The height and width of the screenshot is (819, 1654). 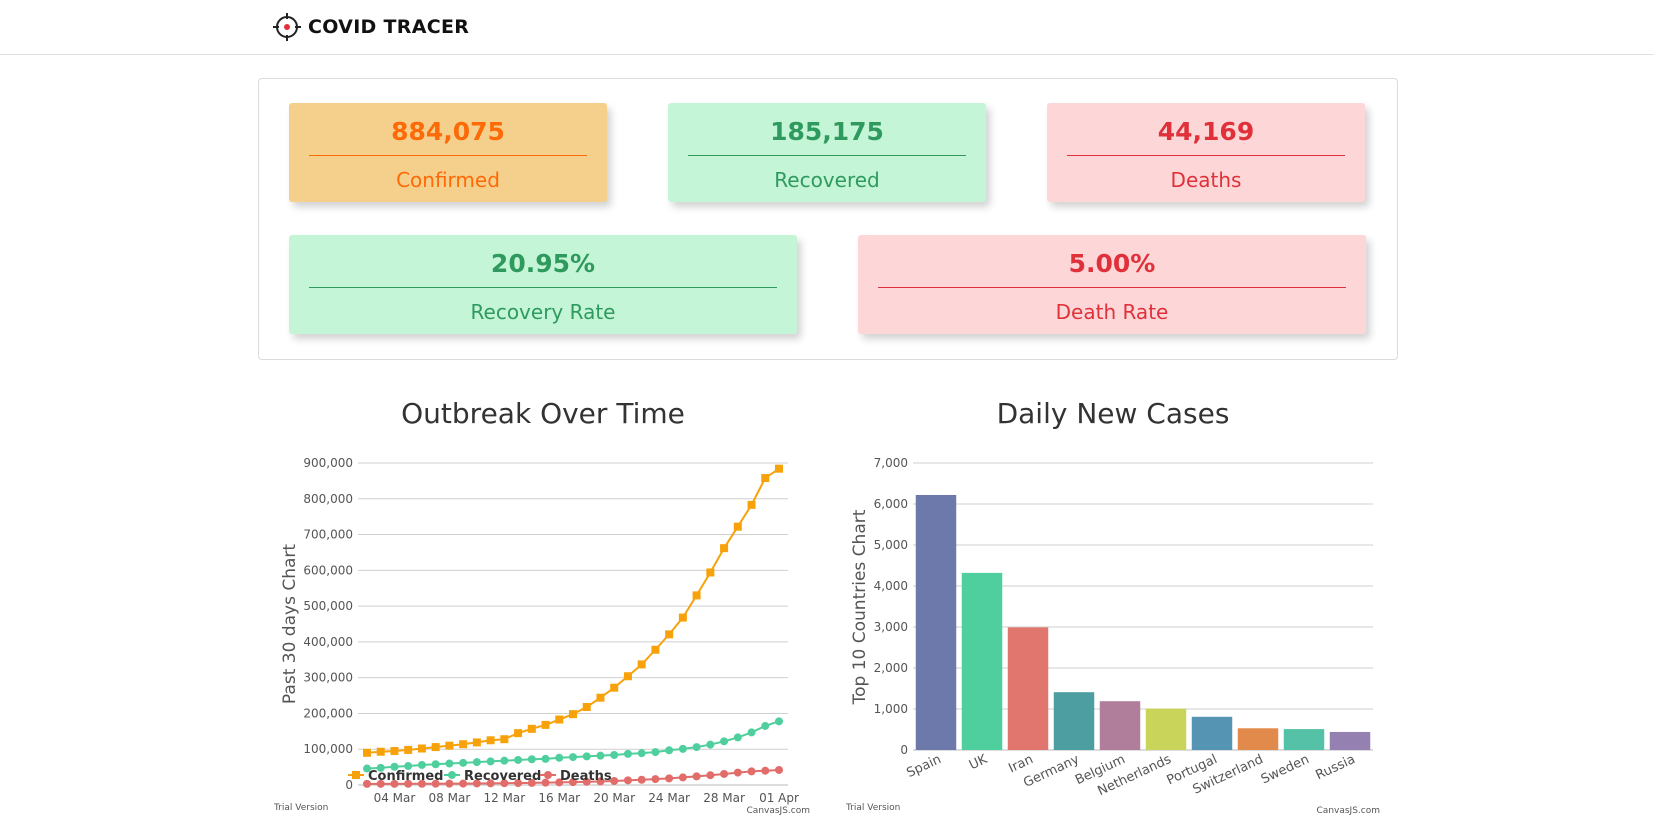 I want to click on bar-iran, so click(x=1028, y=688).